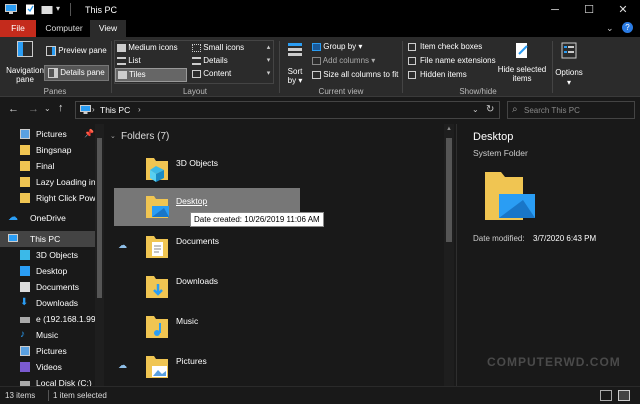 The width and height of the screenshot is (640, 404). Describe the element at coordinates (48, 198) in the screenshot. I see `nav-item-right-click: Right Click Powe` at that location.